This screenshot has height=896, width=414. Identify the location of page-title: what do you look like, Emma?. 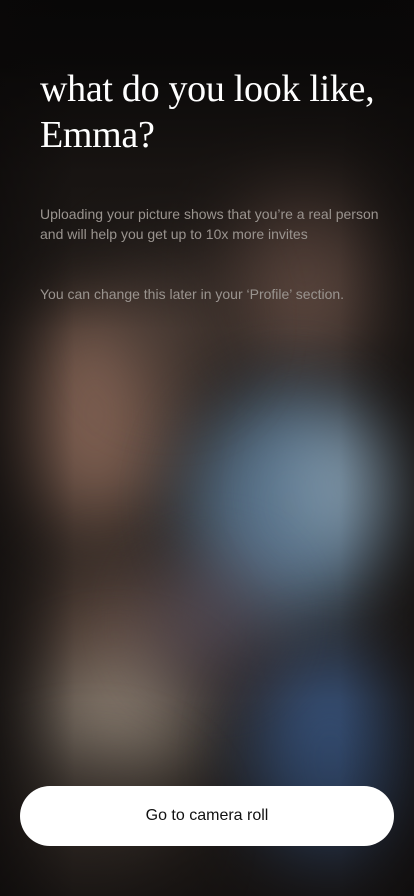
(207, 112).